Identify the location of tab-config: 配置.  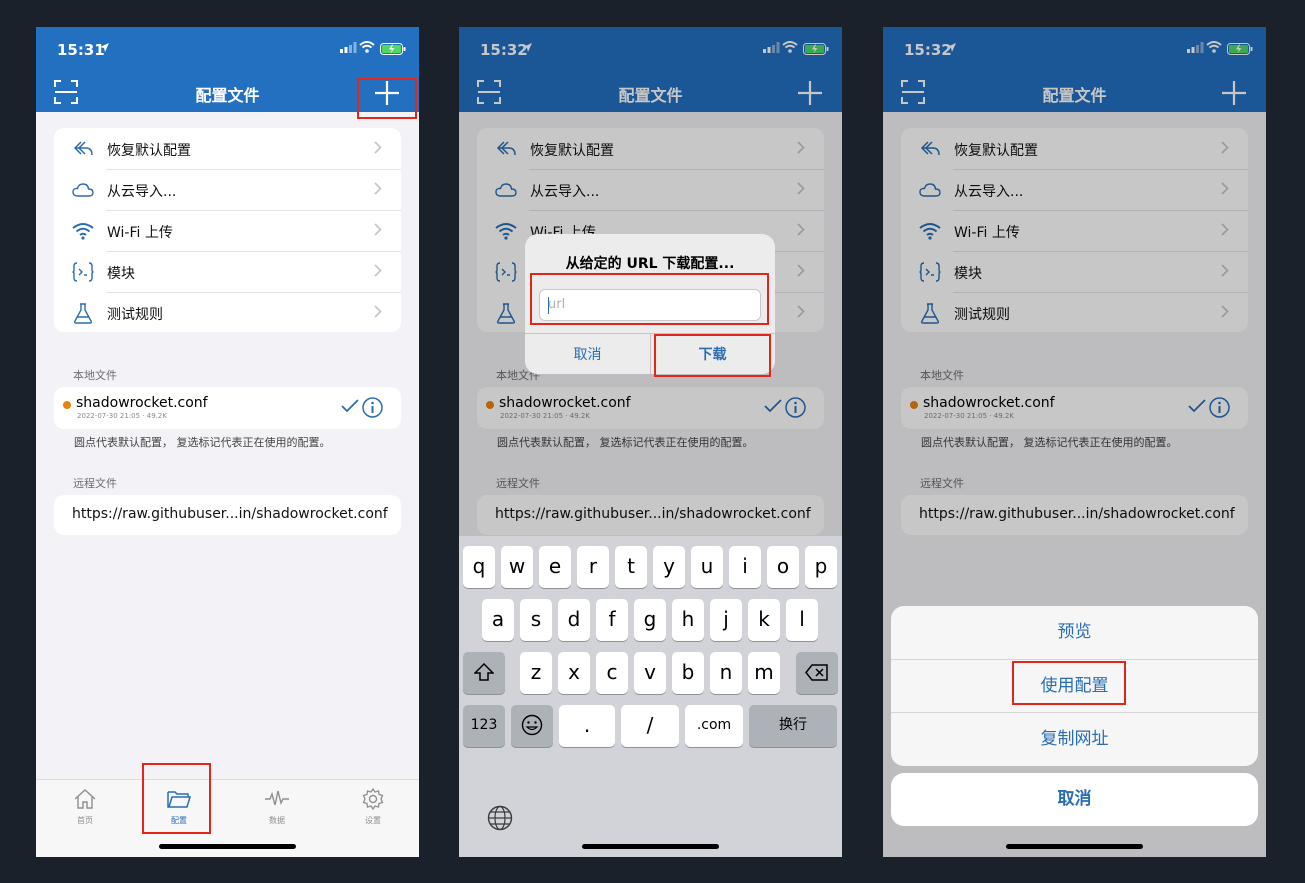
(179, 807).